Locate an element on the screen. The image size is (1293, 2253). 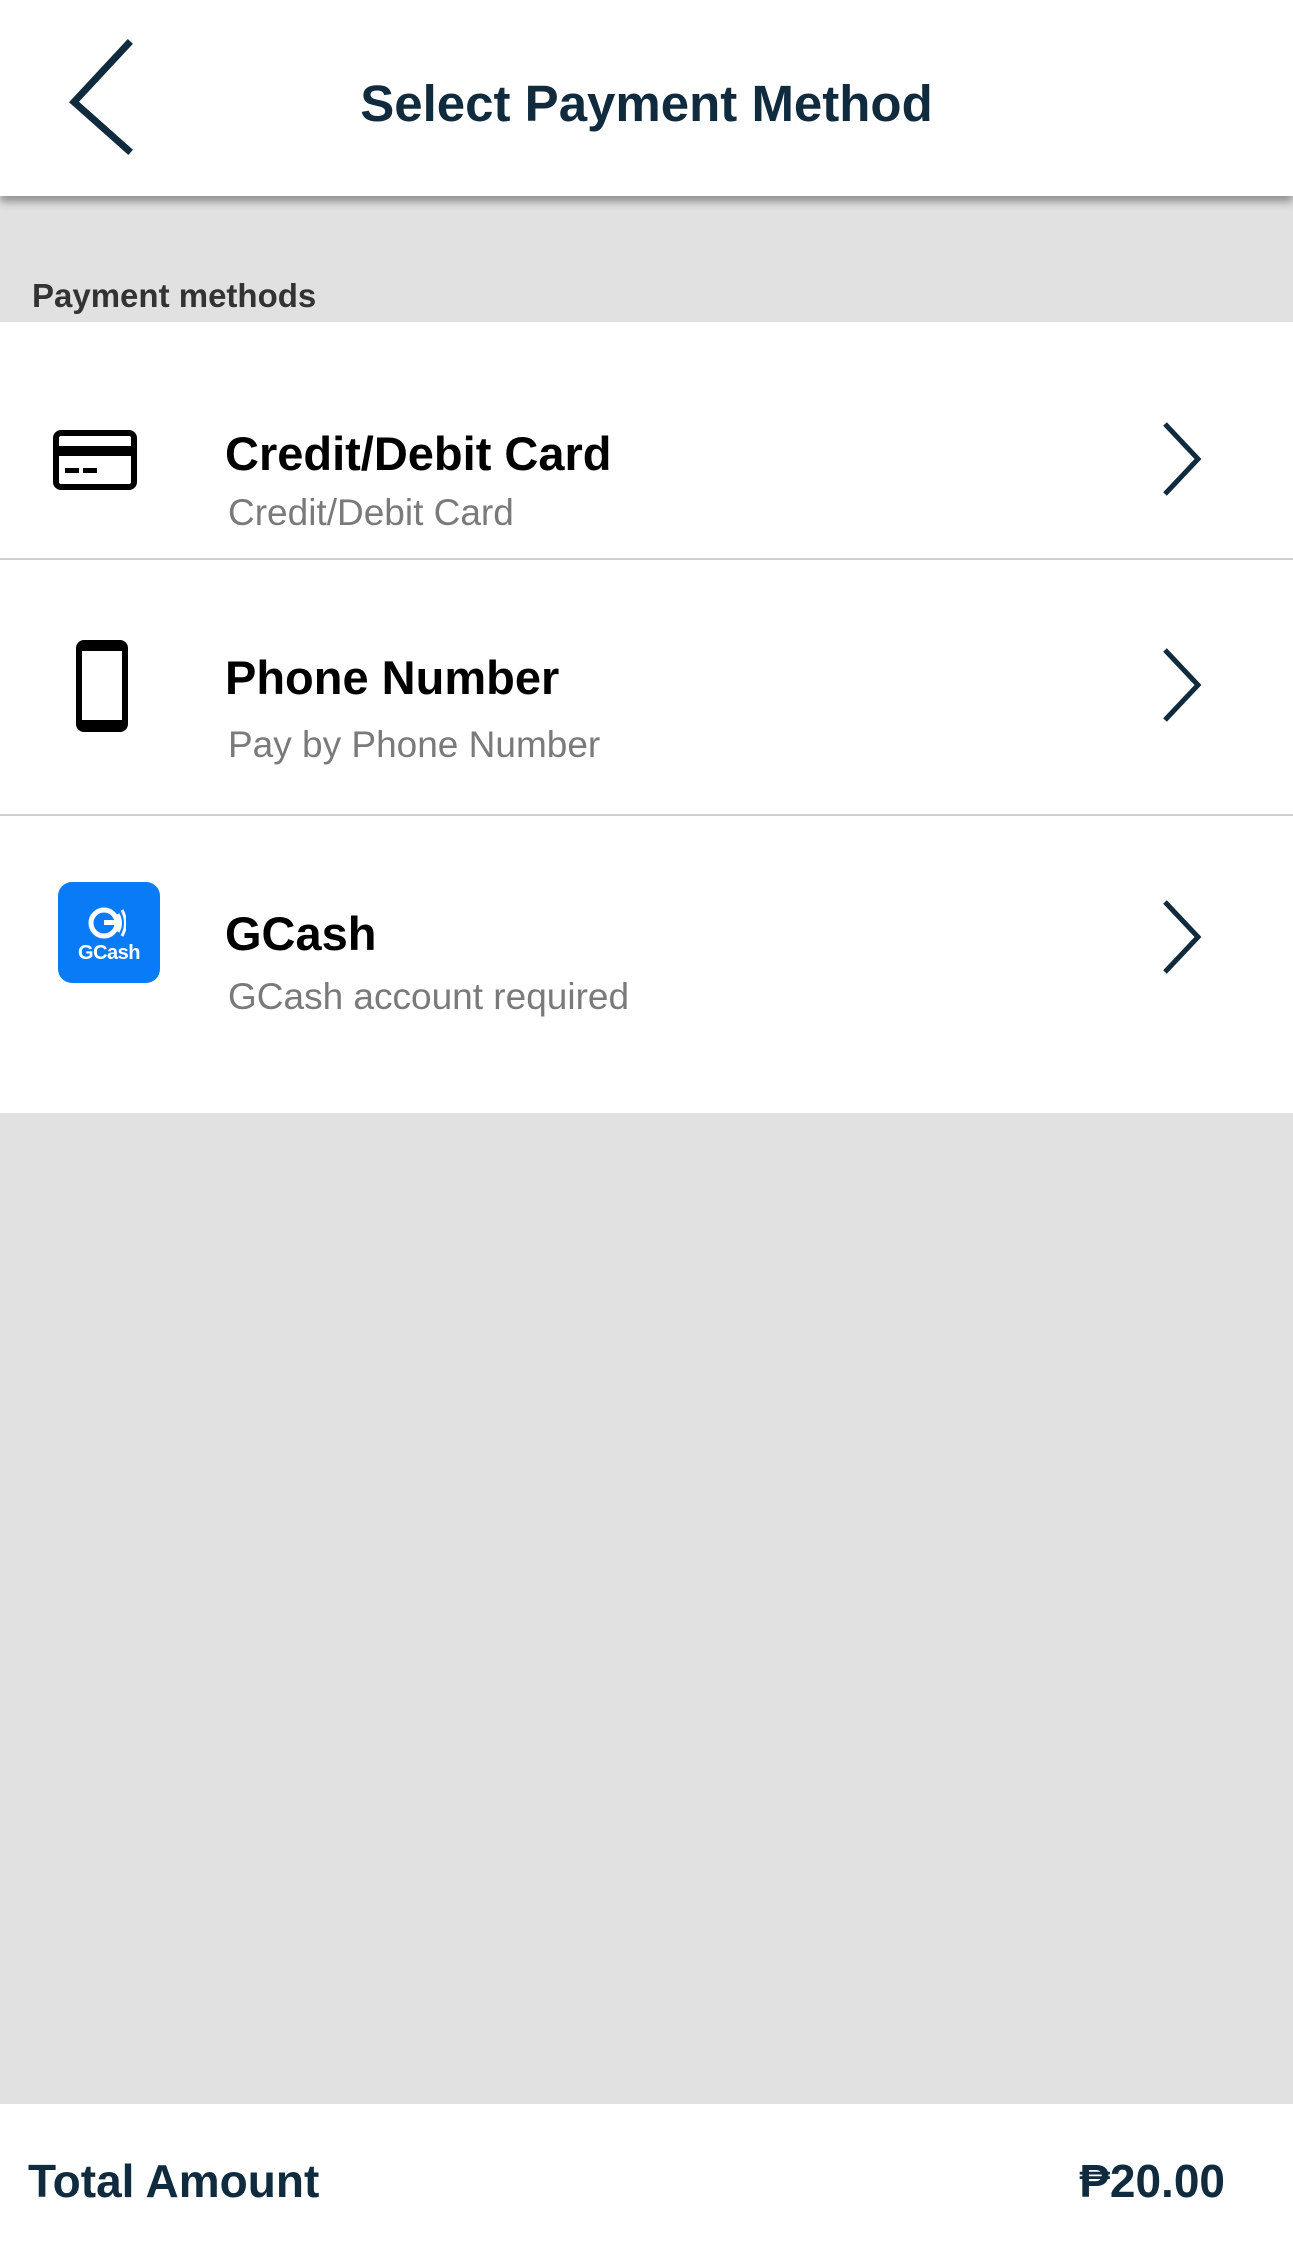
gcash-logo: GCash is located at coordinates (109, 932).